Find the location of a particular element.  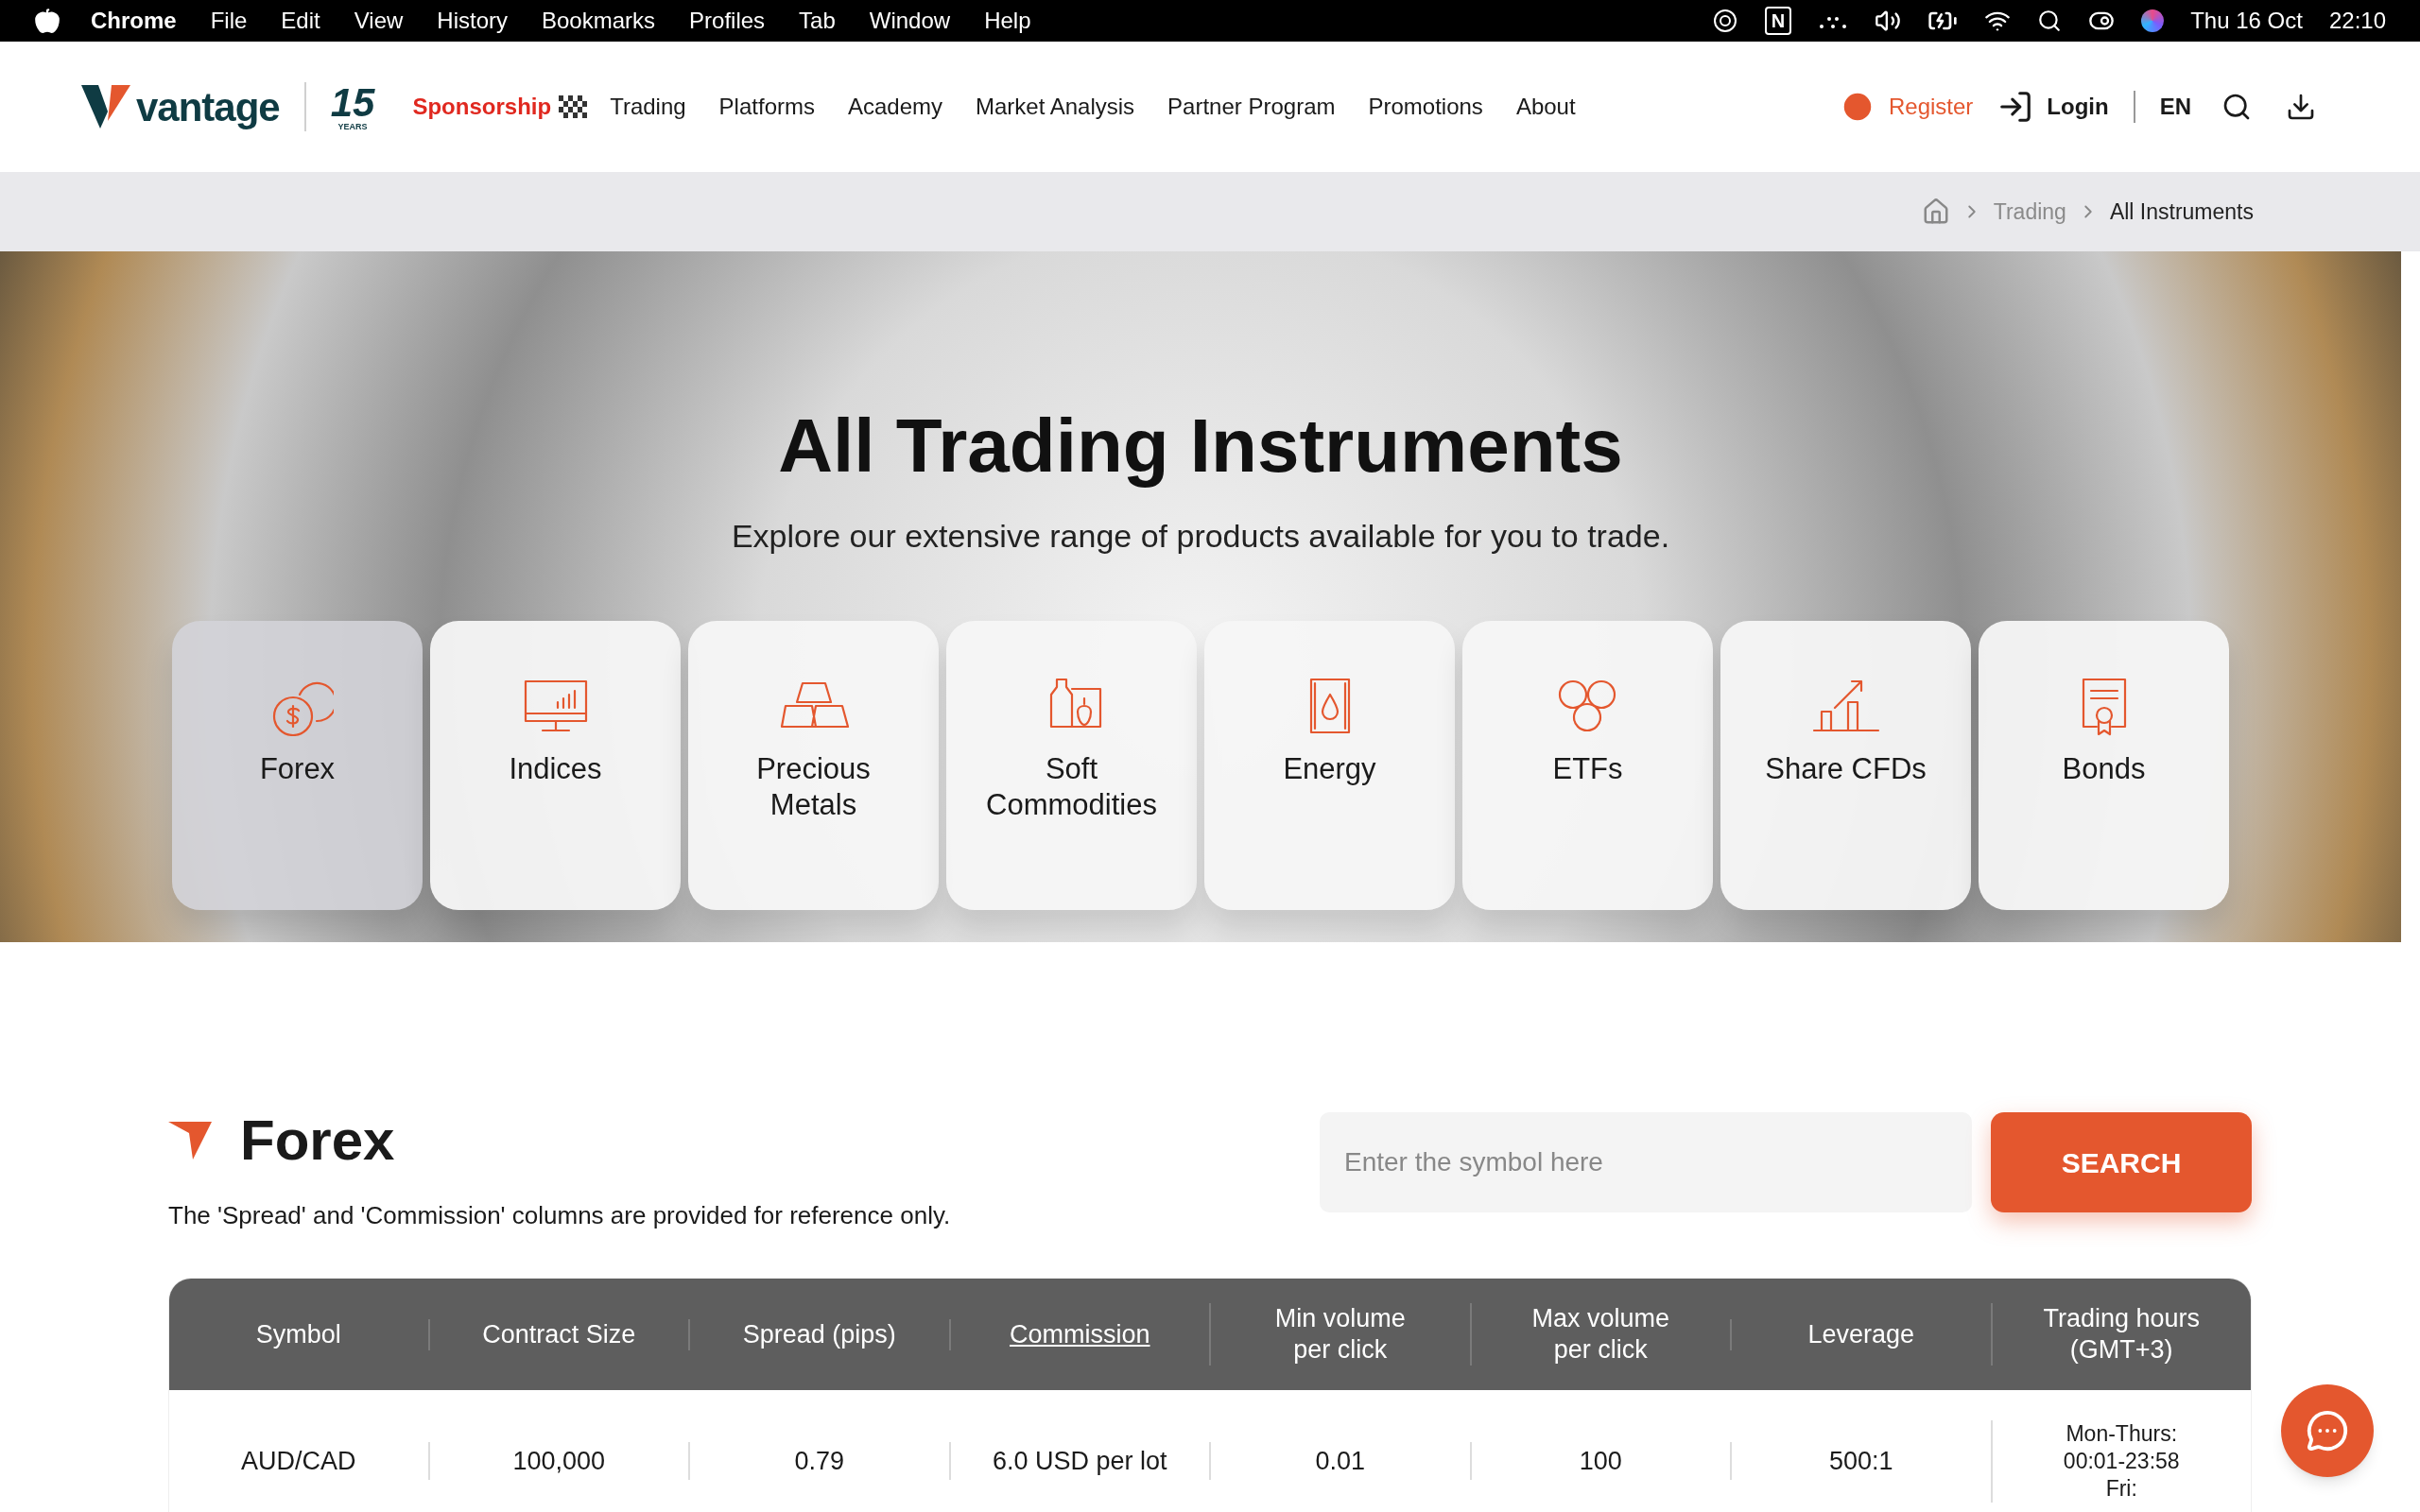

nav-link: Market Analysis is located at coordinates (1055, 107).